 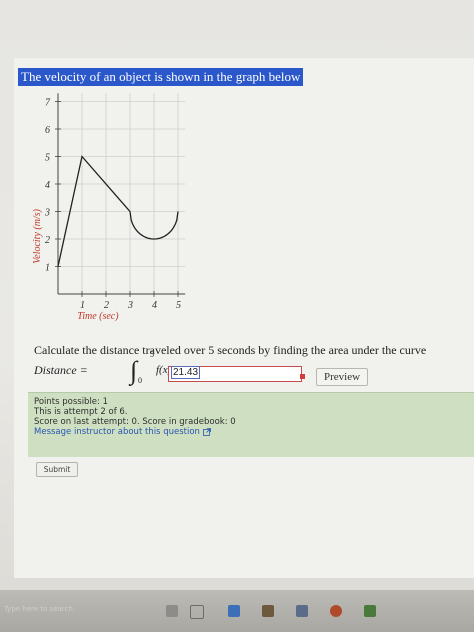 What do you see at coordinates (117, 432) in the screenshot?
I see `message-instructor-label: Message instructor about this question` at bounding box center [117, 432].